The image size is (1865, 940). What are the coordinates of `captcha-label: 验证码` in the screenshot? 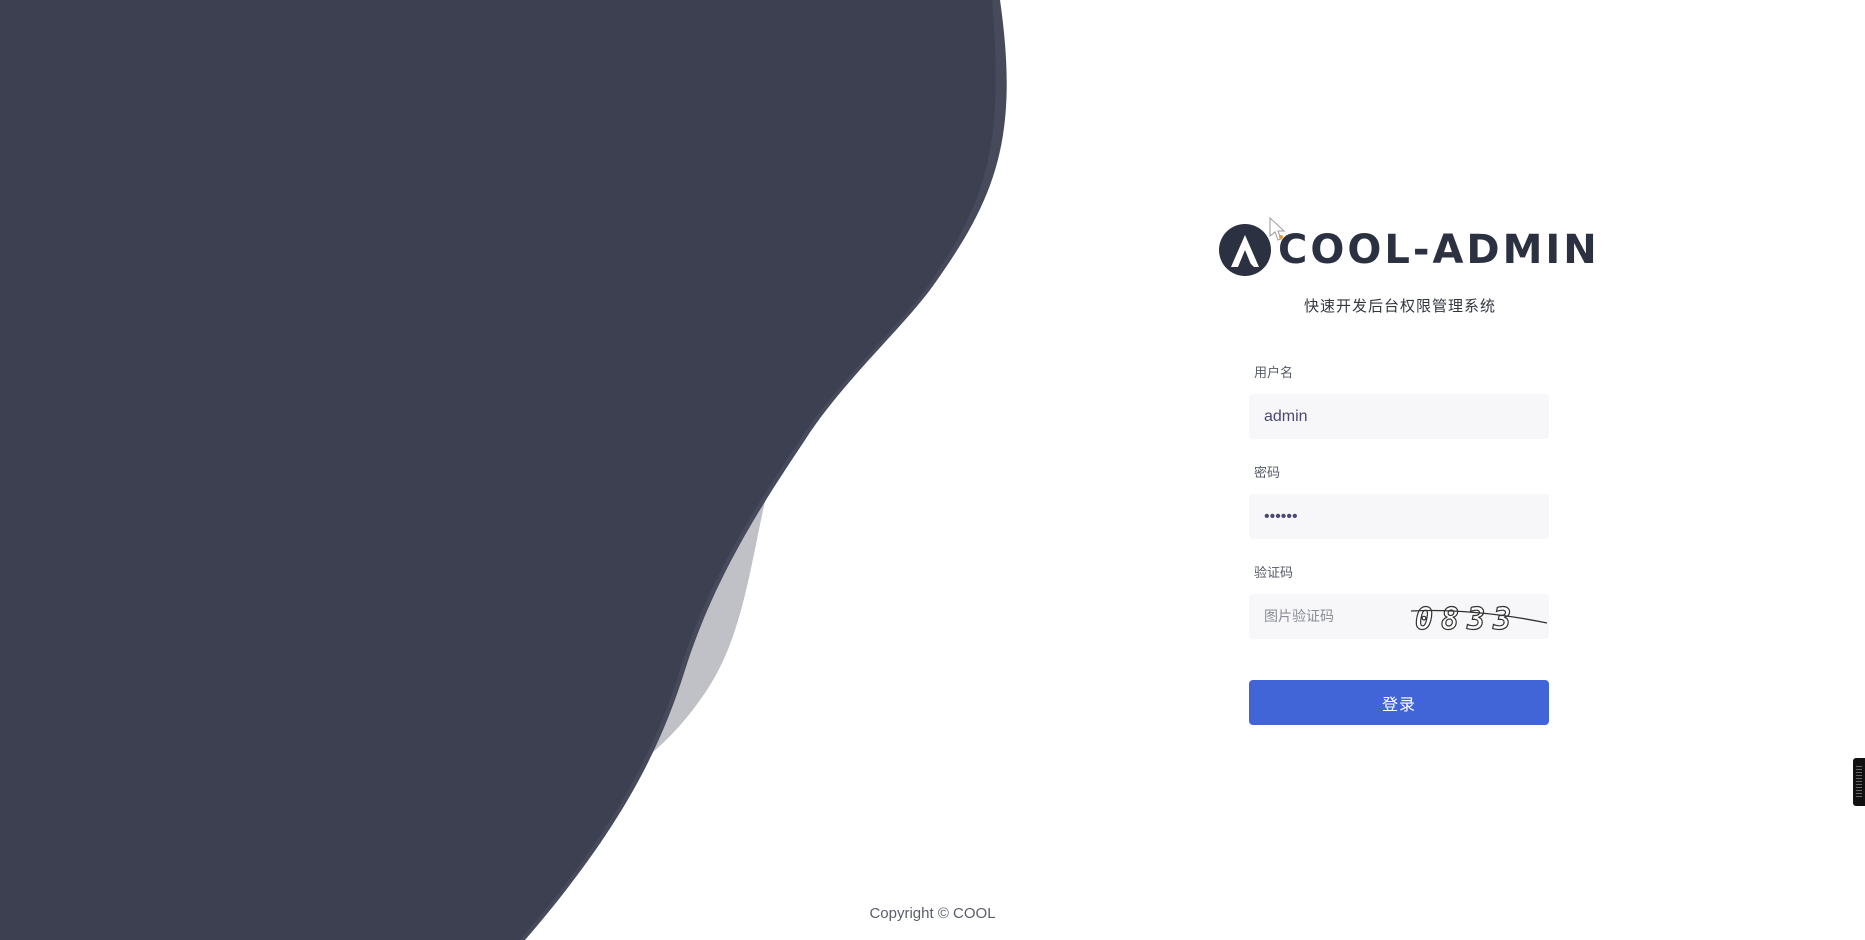 It's located at (1274, 572).